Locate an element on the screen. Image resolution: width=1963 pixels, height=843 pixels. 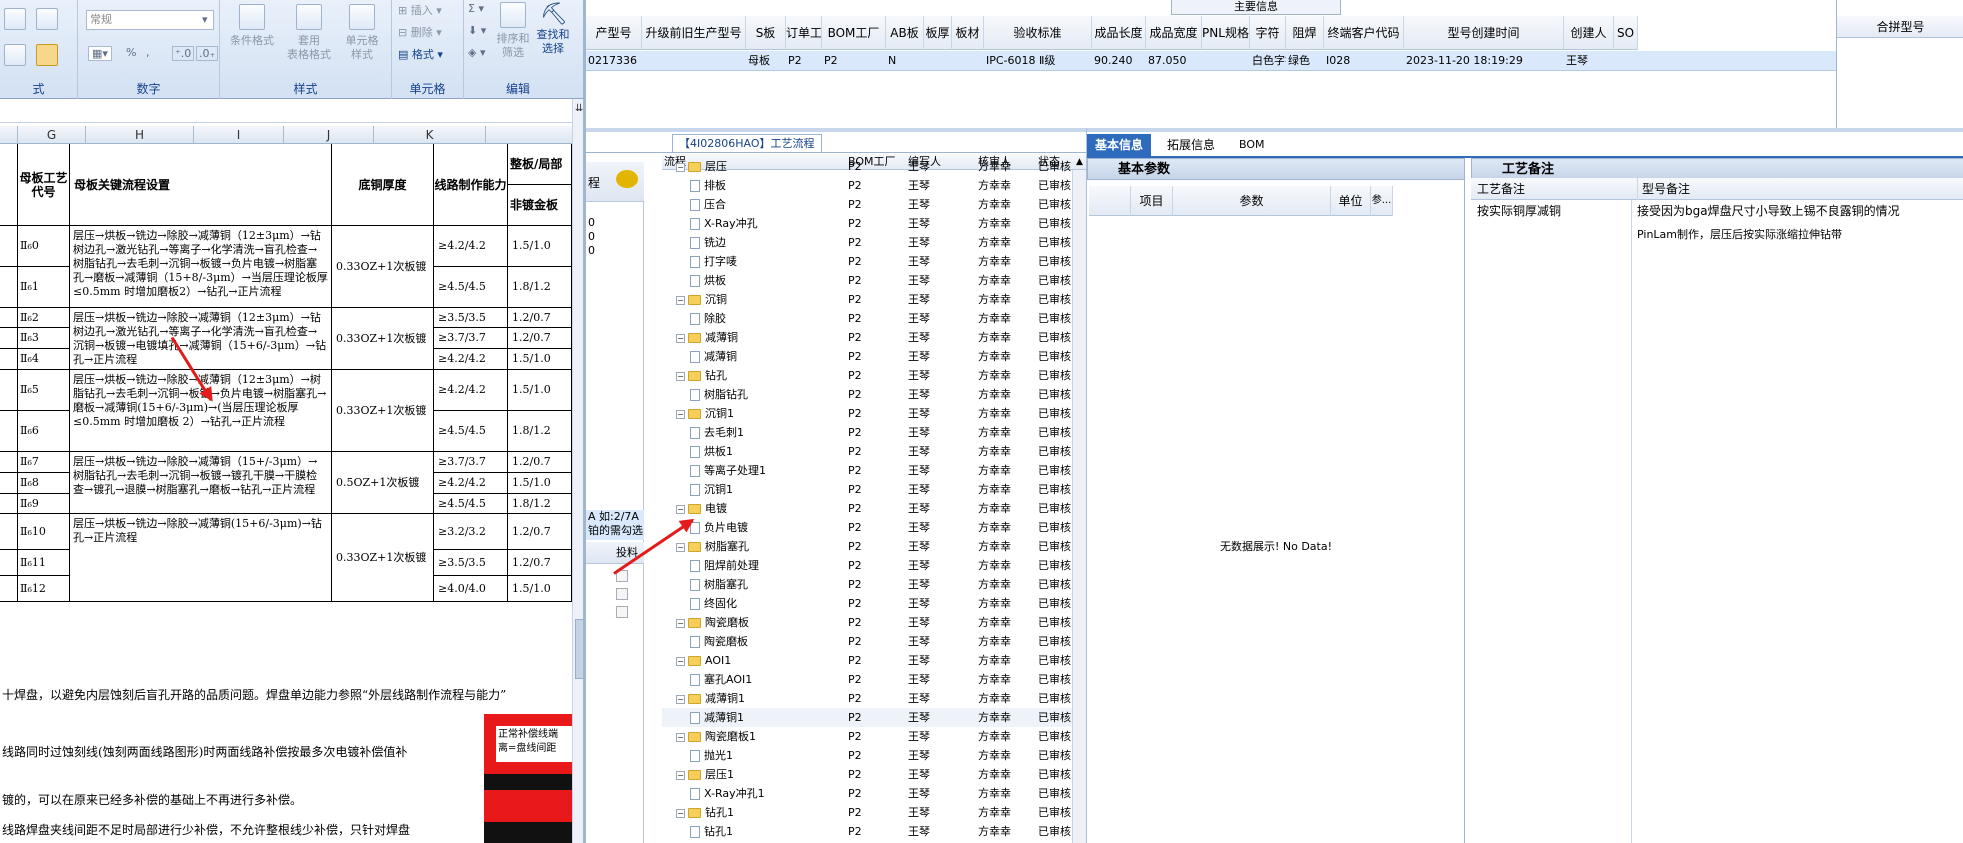
grid-header-cell: SO is located at coordinates (1626, 33).